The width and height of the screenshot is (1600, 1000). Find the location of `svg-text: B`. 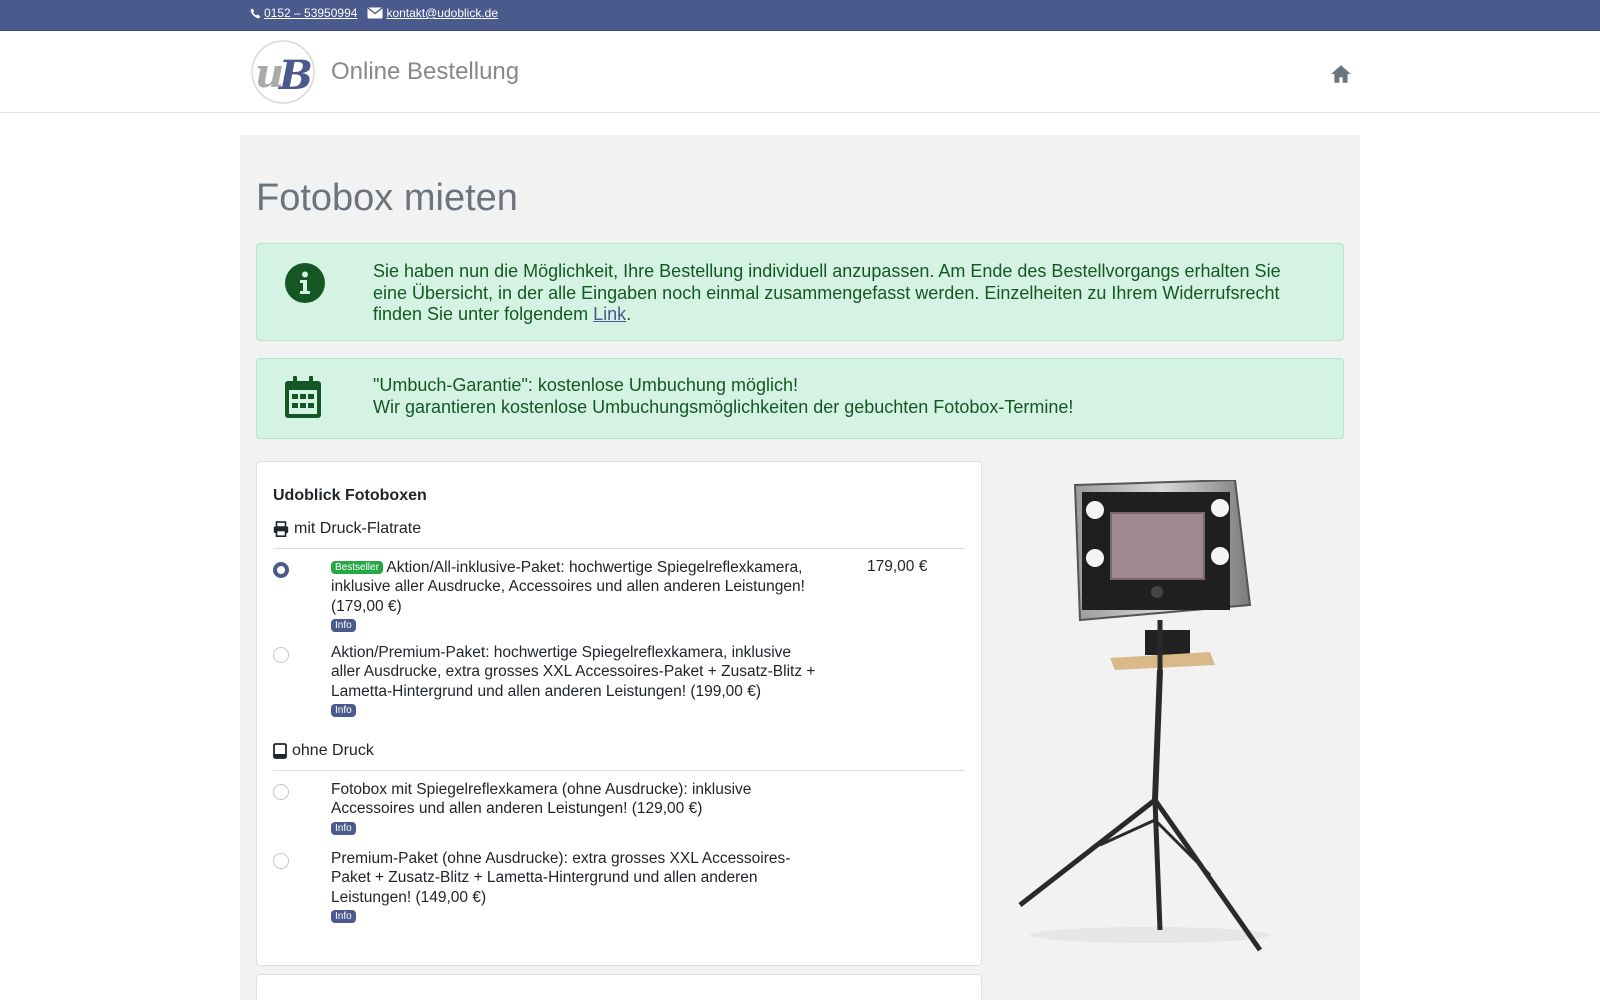

svg-text: B is located at coordinates (295, 75).